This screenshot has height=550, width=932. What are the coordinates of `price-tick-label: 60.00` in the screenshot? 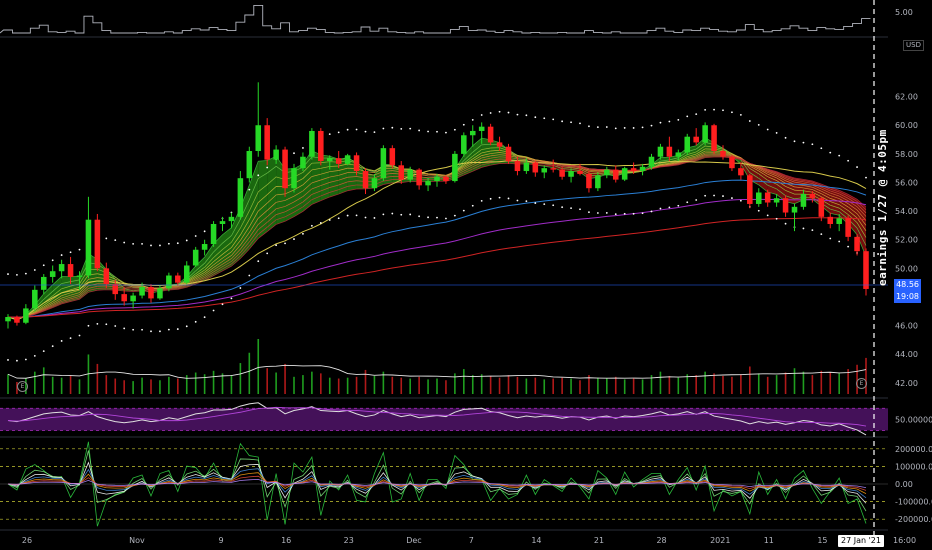 It's located at (906, 125).